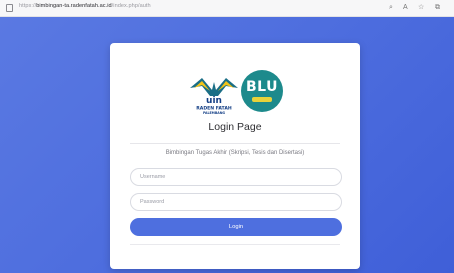  Describe the element at coordinates (131, 6) in the screenshot. I see `url-path: /index.php/auth` at that location.